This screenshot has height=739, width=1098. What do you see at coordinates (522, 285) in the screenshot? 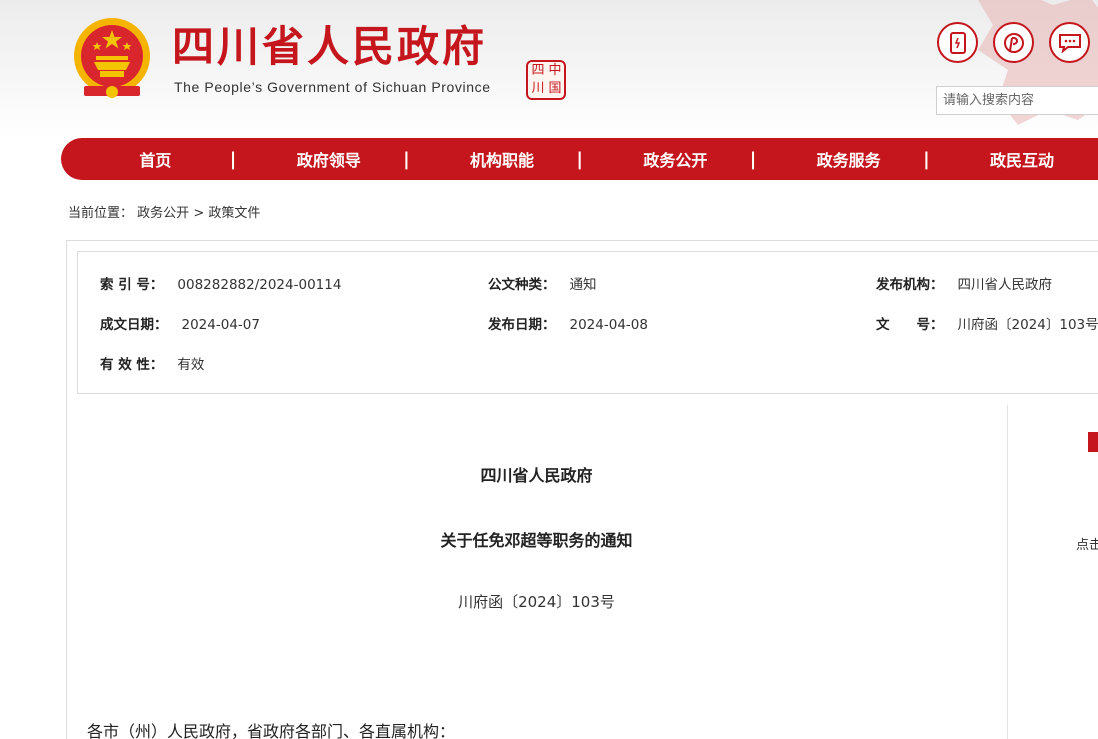
I see `meta-label: 公文种类：` at bounding box center [522, 285].